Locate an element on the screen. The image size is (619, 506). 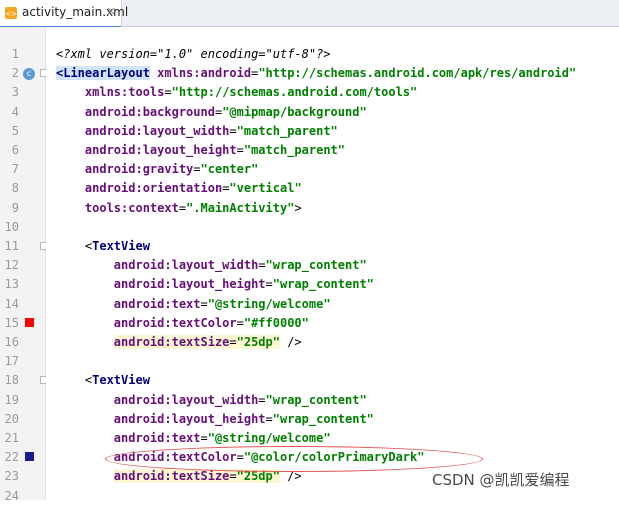
line-number: 11 is located at coordinates (11, 246).